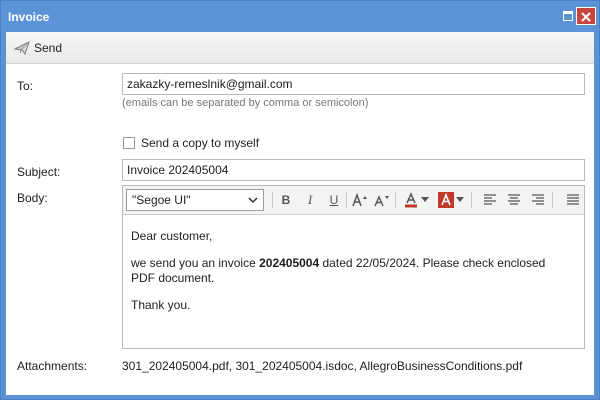 This screenshot has width=600, height=400. Describe the element at coordinates (200, 143) in the screenshot. I see `copy-to-myself-label: Send a copy to myself` at that location.